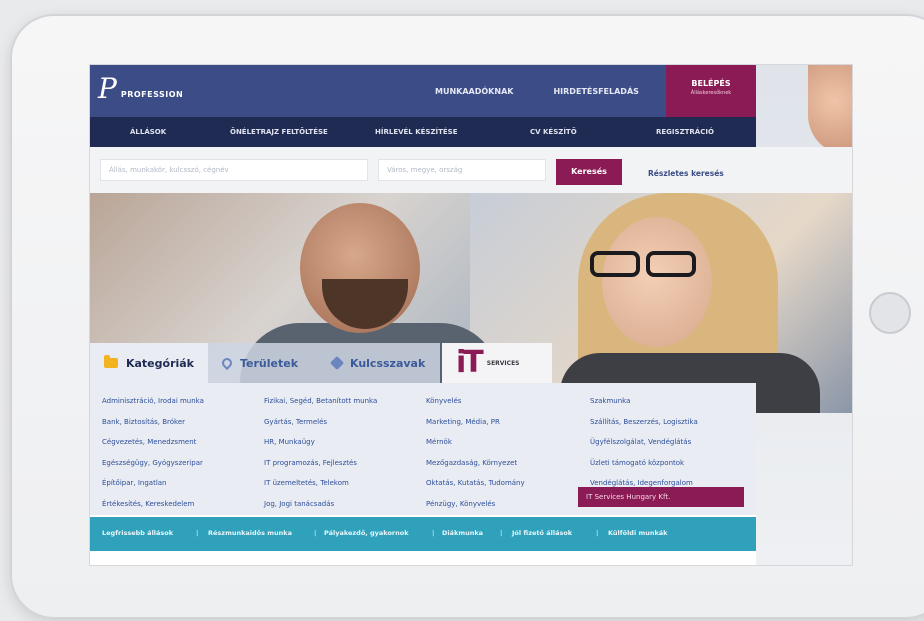 The image size is (924, 621). I want to click on category-link: IT üzemeltetés, Telekom, so click(320, 483).